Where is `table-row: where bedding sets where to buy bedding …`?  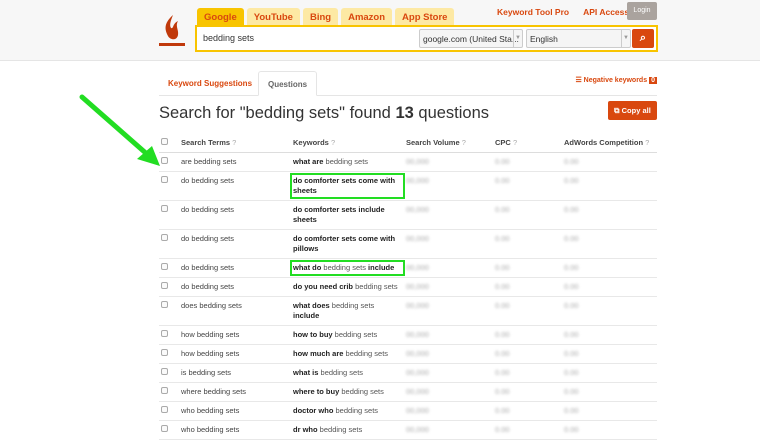
table-row: where bedding sets where to buy bedding … is located at coordinates (408, 392).